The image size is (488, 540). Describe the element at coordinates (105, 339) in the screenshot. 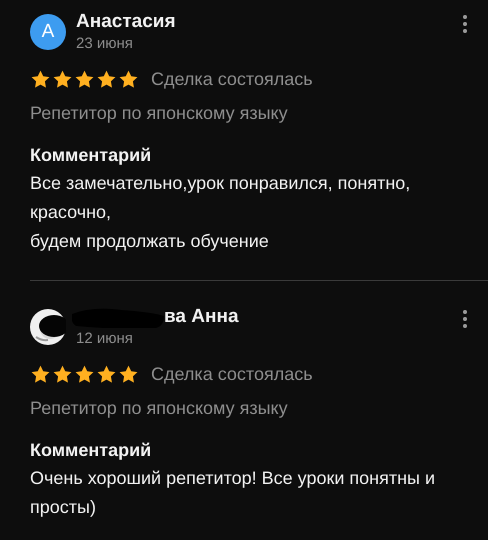

I see `review-date: 12 июня` at that location.